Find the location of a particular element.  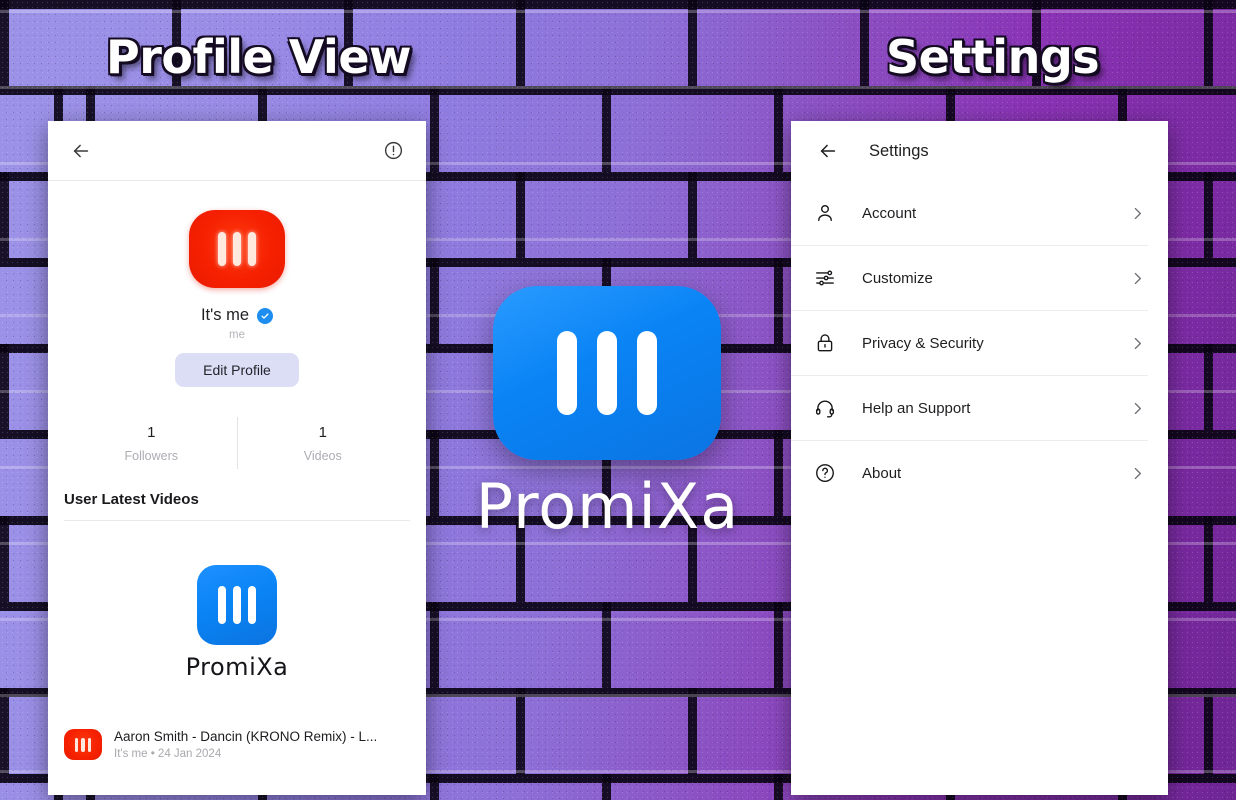

settings-title: Settings is located at coordinates (899, 150).